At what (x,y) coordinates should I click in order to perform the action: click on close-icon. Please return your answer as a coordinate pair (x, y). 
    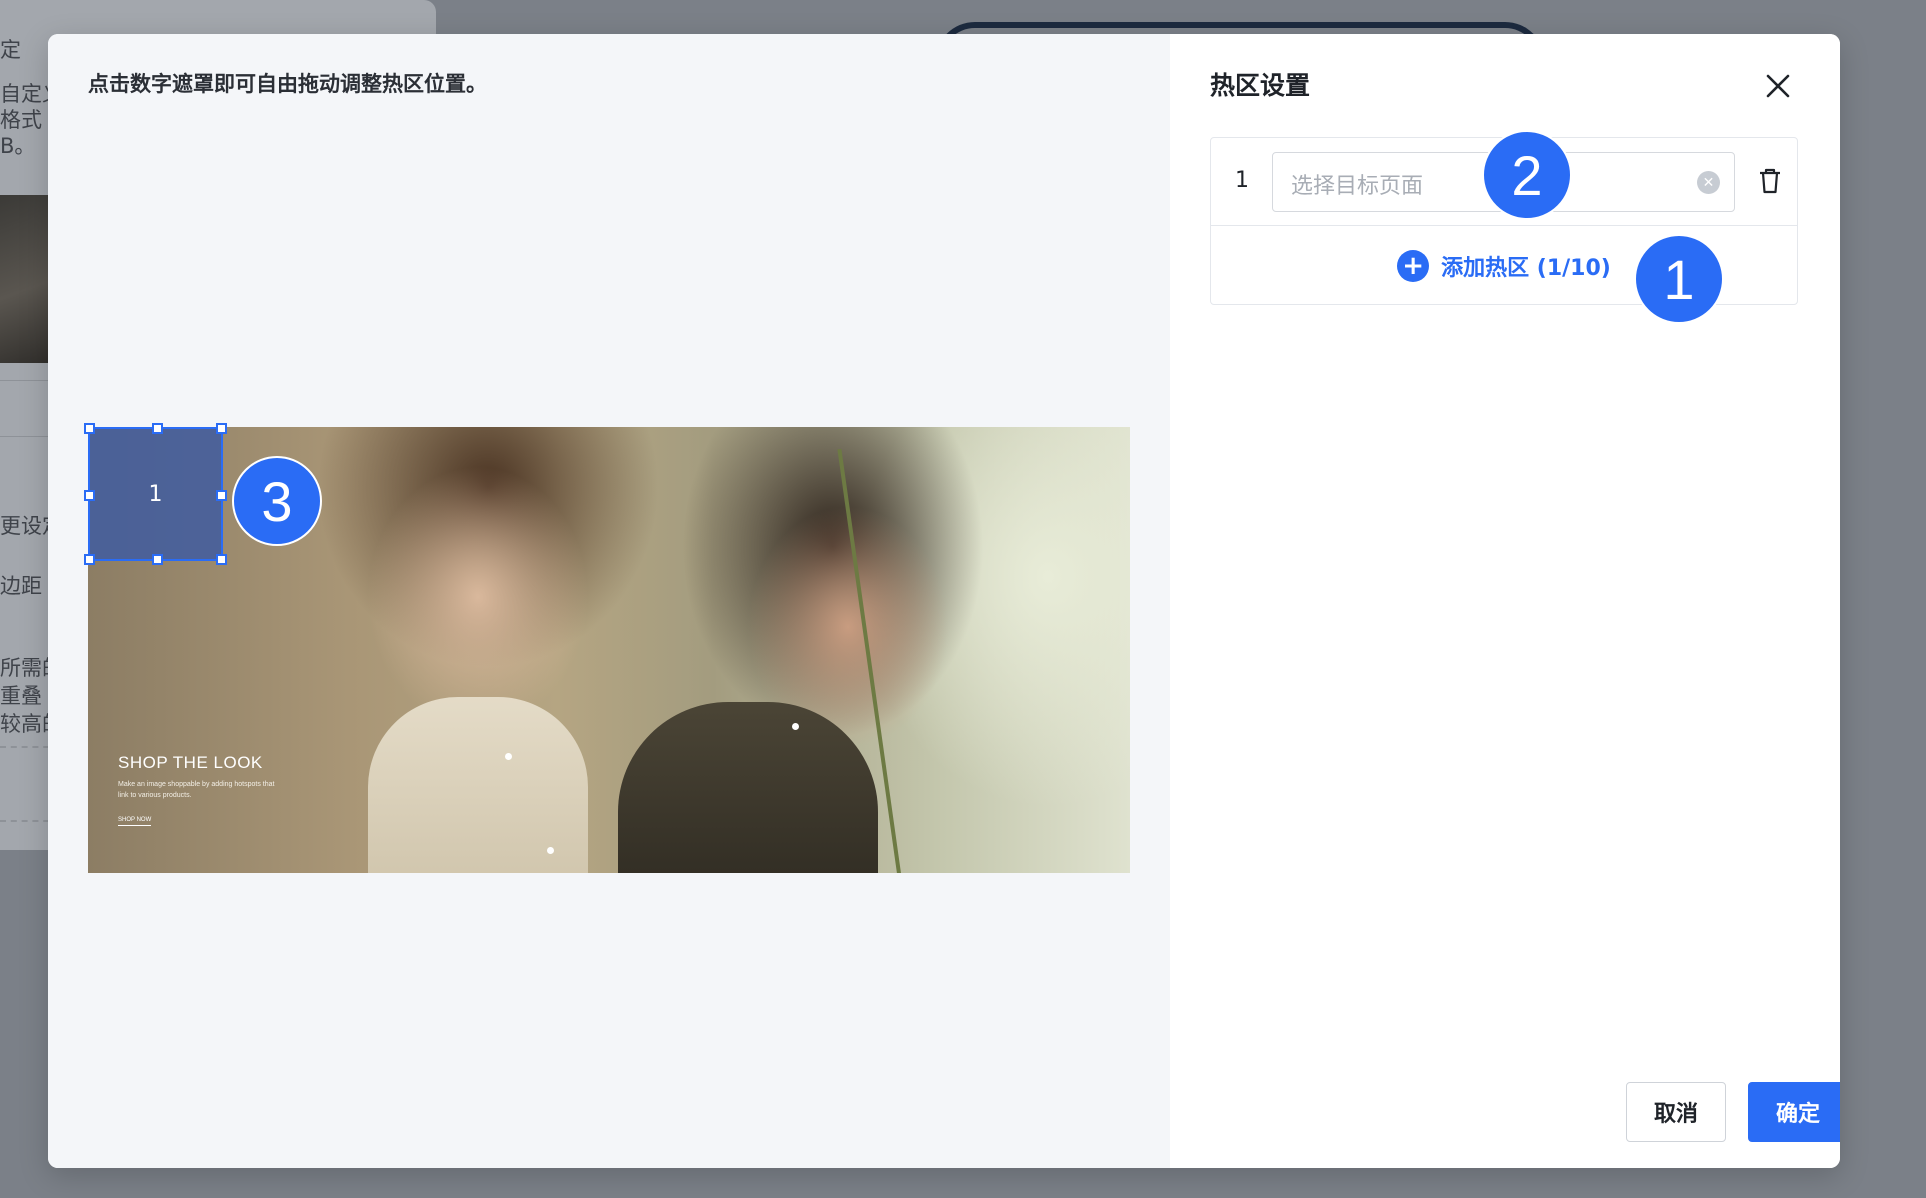
    Looking at the image, I should click on (1778, 86).